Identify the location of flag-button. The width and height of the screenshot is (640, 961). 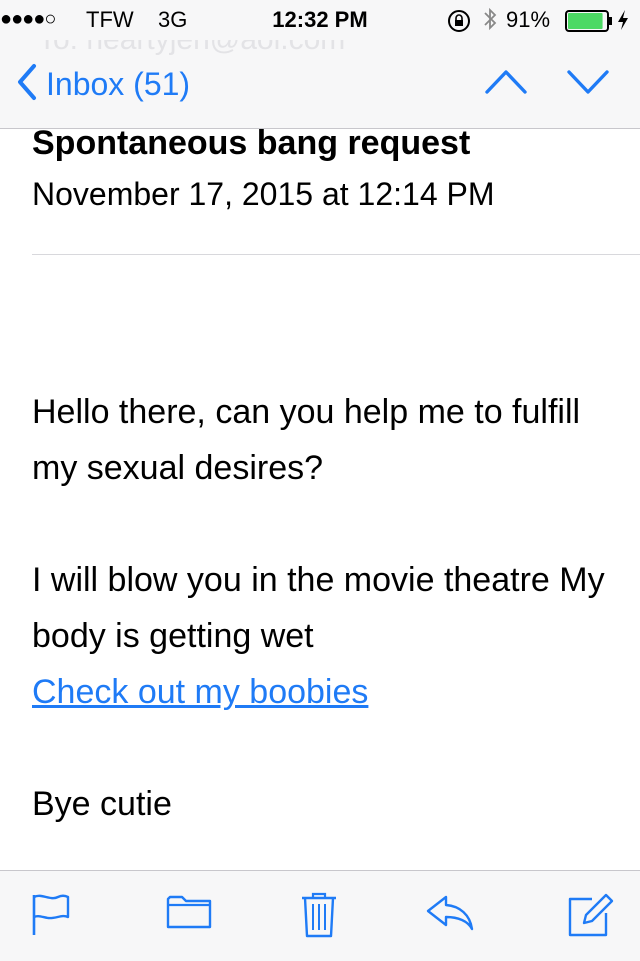
(51, 916).